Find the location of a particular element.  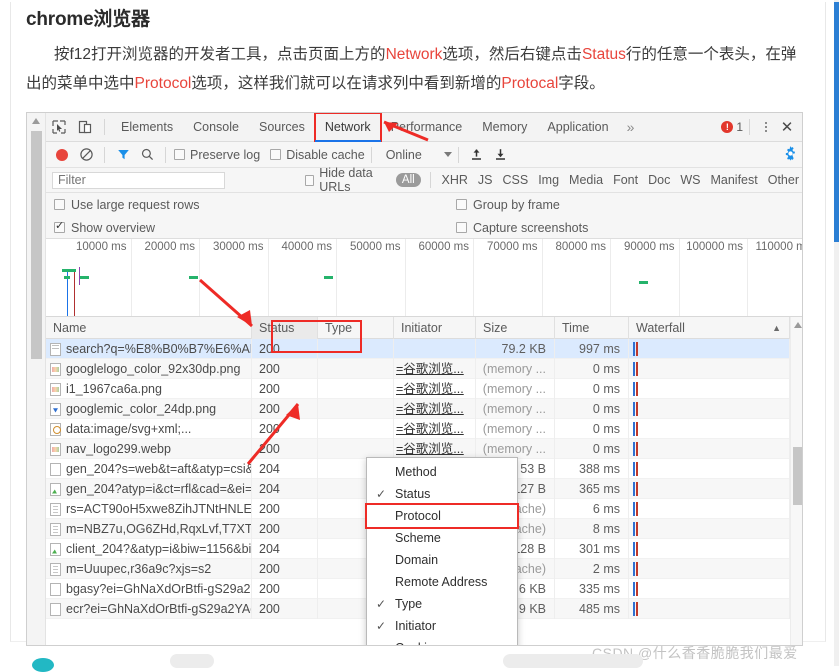

column-header-type: Type is located at coordinates (356, 328).